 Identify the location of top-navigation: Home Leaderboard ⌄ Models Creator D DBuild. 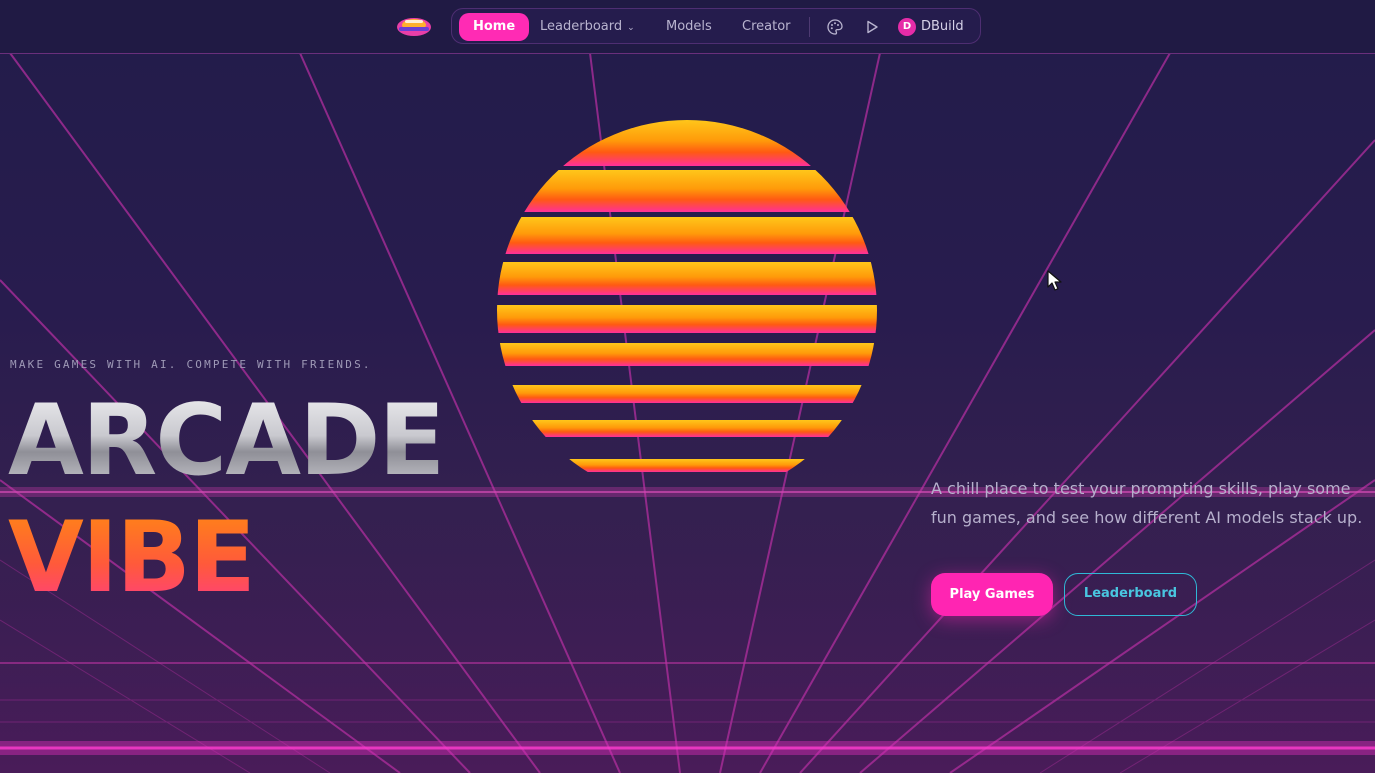
(687, 27).